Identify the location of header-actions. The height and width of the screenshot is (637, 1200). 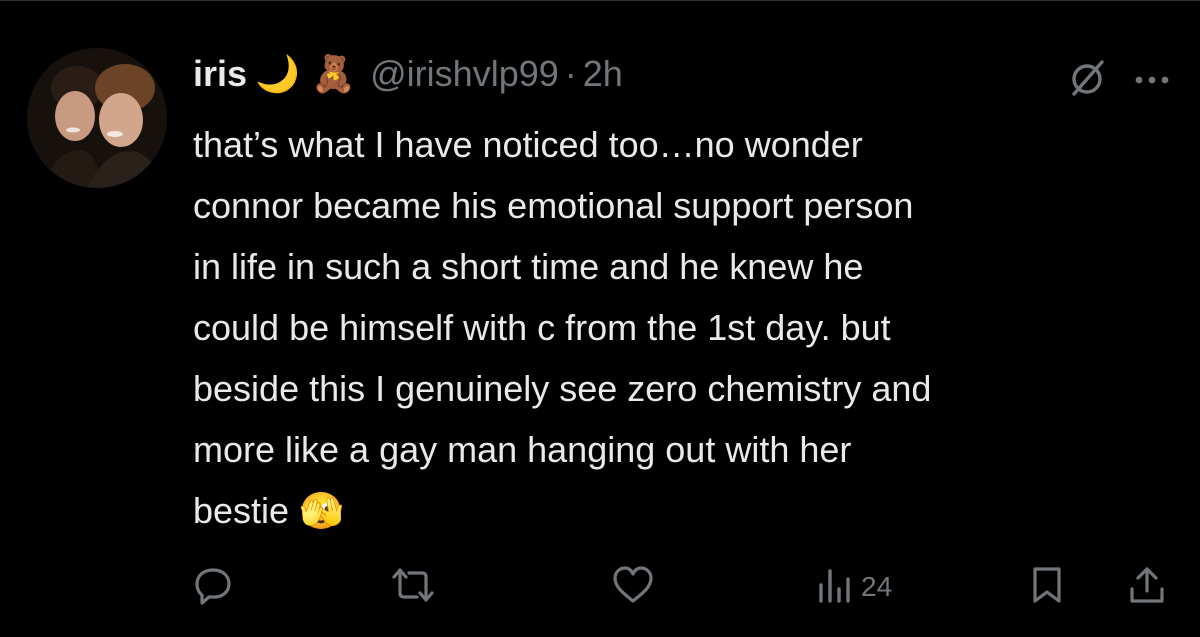
(1119, 80).